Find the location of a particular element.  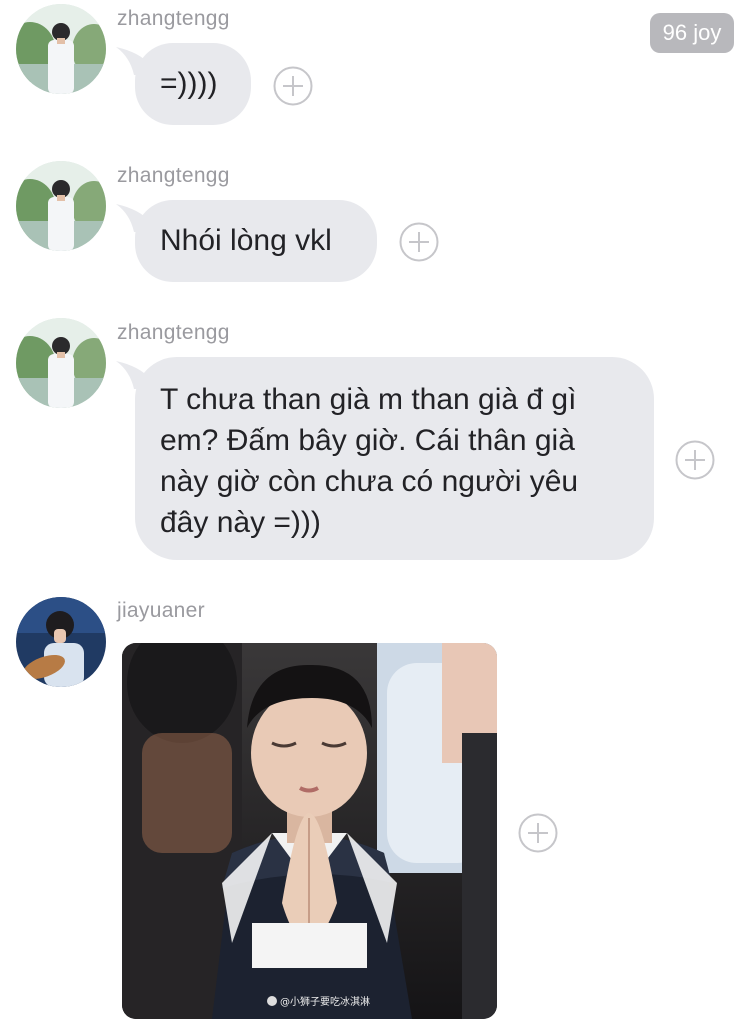

status-badge: 96 joy is located at coordinates (692, 33).